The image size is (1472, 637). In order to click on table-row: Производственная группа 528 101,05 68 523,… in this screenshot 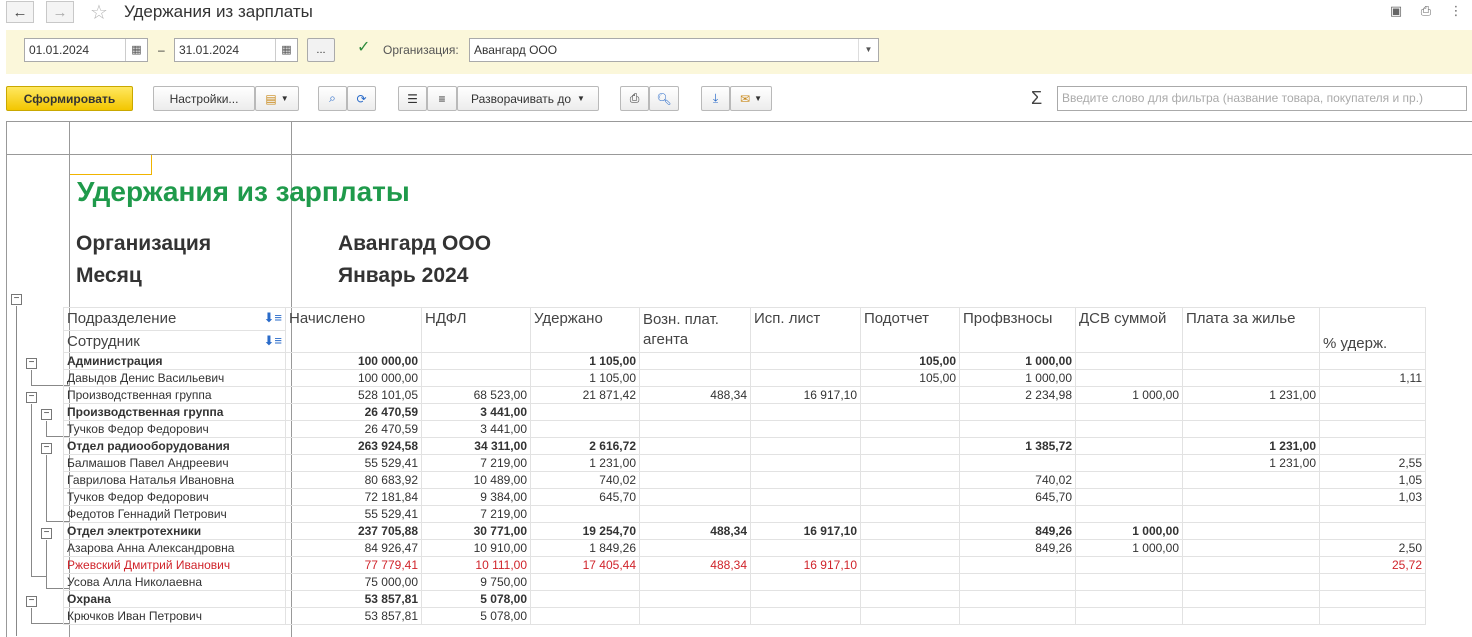, I will do `click(744, 395)`.